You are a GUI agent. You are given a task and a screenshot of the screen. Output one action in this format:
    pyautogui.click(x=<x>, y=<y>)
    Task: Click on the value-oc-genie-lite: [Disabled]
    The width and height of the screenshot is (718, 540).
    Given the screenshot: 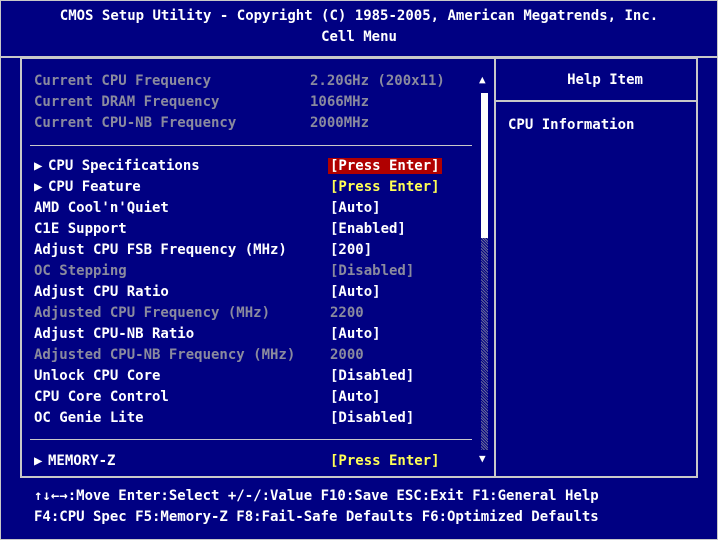 What is the action you would take?
    pyautogui.click(x=372, y=418)
    